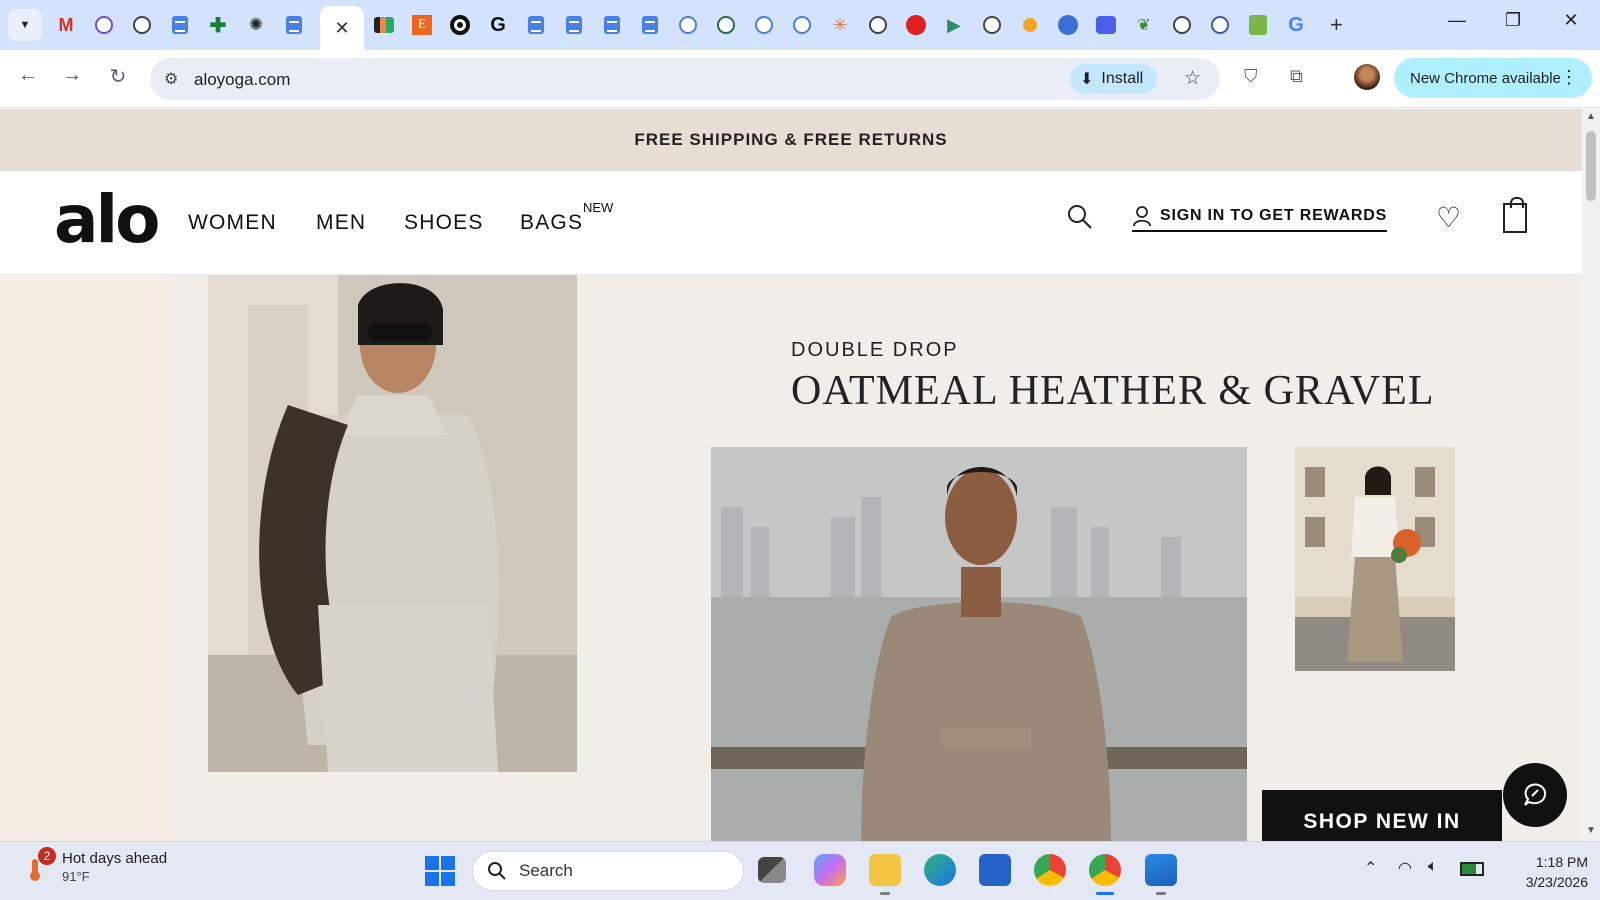 This screenshot has height=900, width=1600. What do you see at coordinates (791, 139) in the screenshot?
I see `announcement-text: FREE SHIPPING & FREE RETURNS` at bounding box center [791, 139].